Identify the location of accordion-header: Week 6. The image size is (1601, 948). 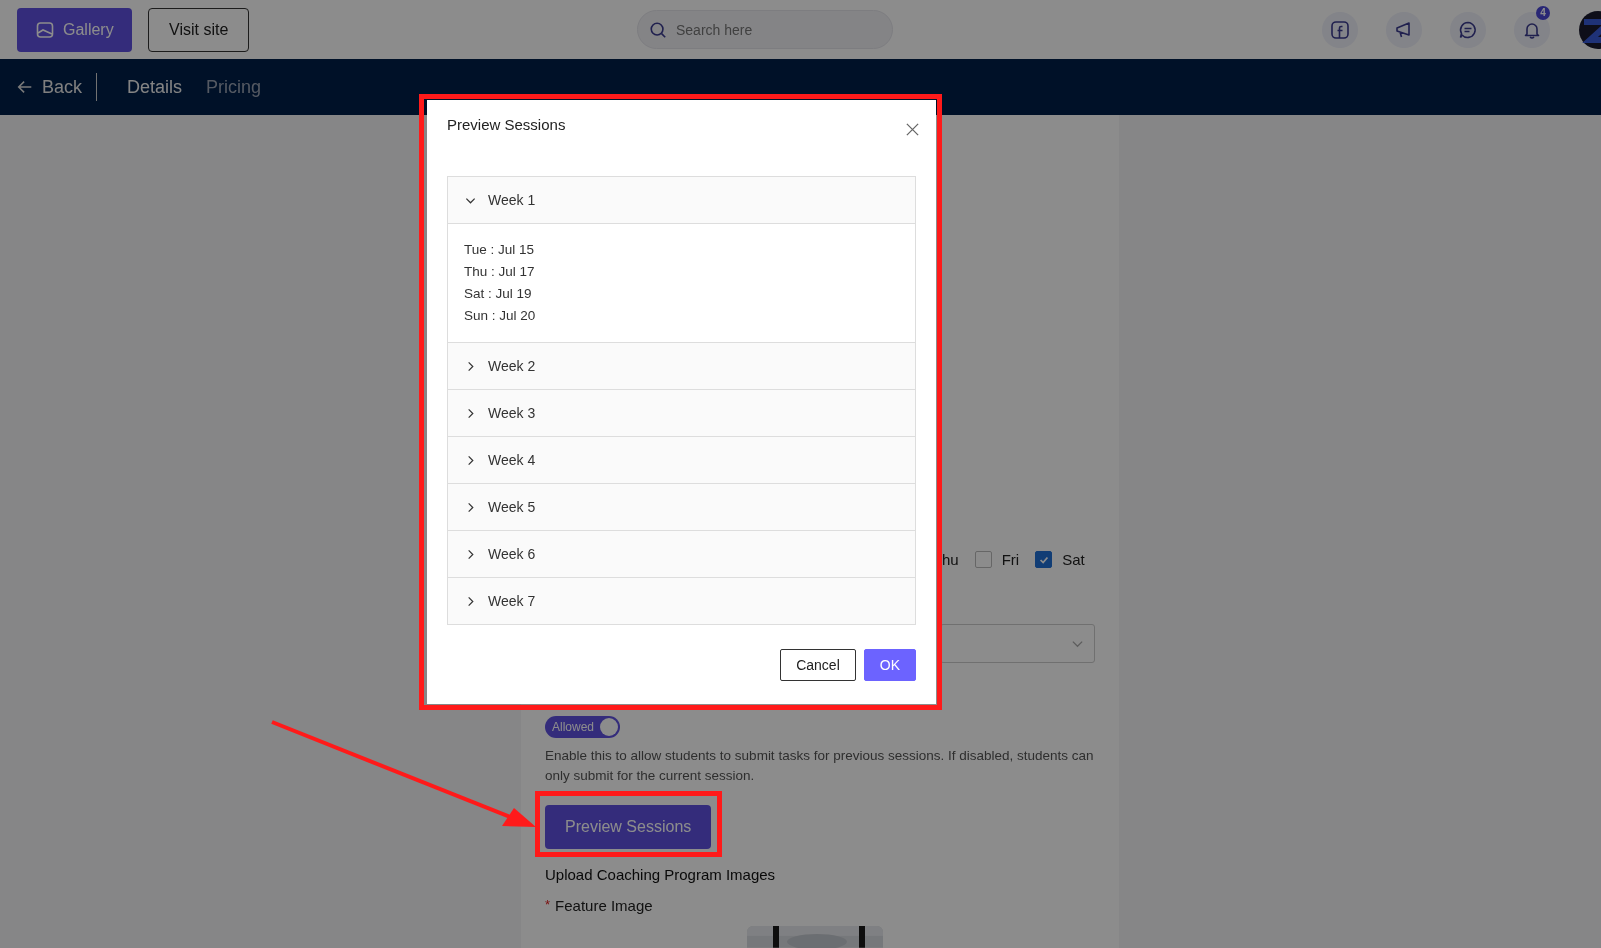
(681, 554).